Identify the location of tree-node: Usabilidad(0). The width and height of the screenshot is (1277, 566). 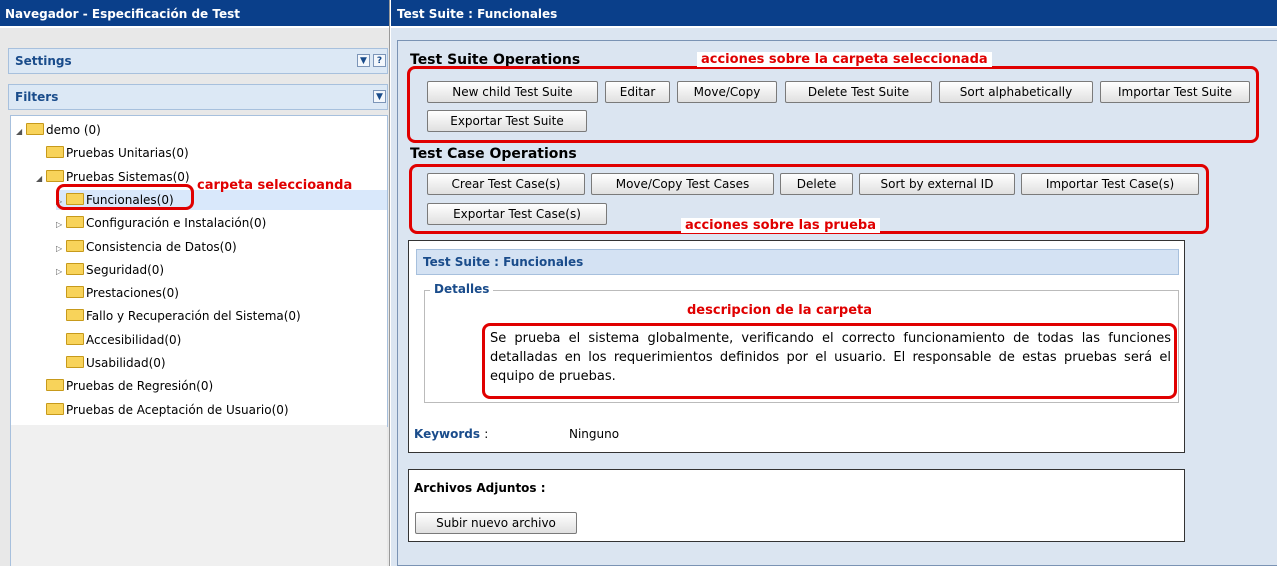
(111, 363).